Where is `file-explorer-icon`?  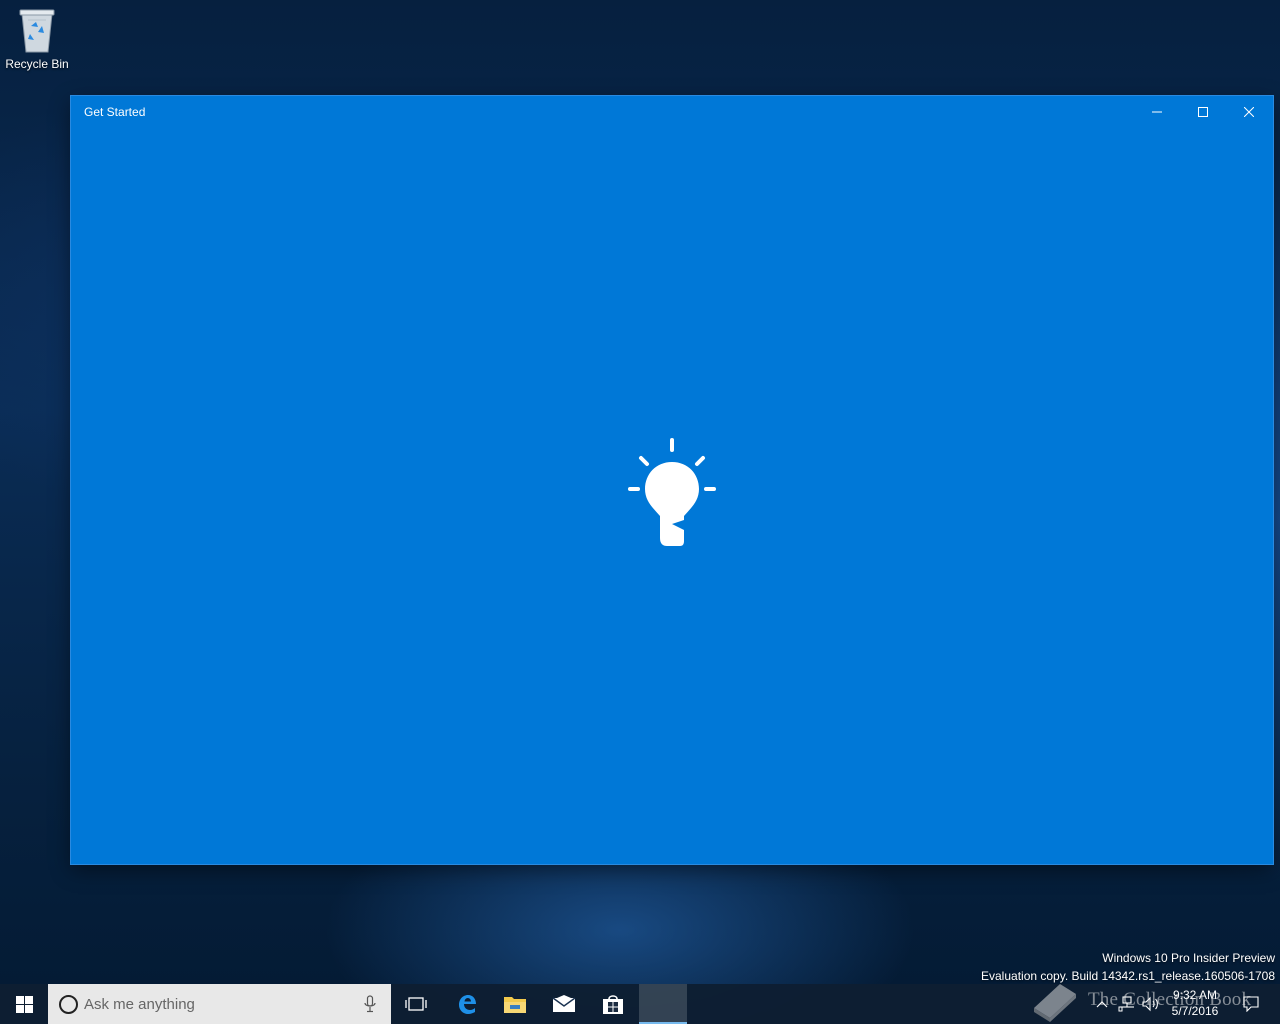 file-explorer-icon is located at coordinates (515, 1005).